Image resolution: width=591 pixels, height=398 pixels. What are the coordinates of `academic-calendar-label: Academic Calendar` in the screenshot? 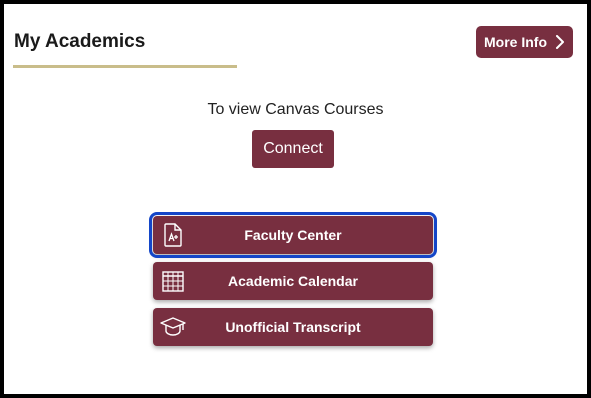 It's located at (293, 281).